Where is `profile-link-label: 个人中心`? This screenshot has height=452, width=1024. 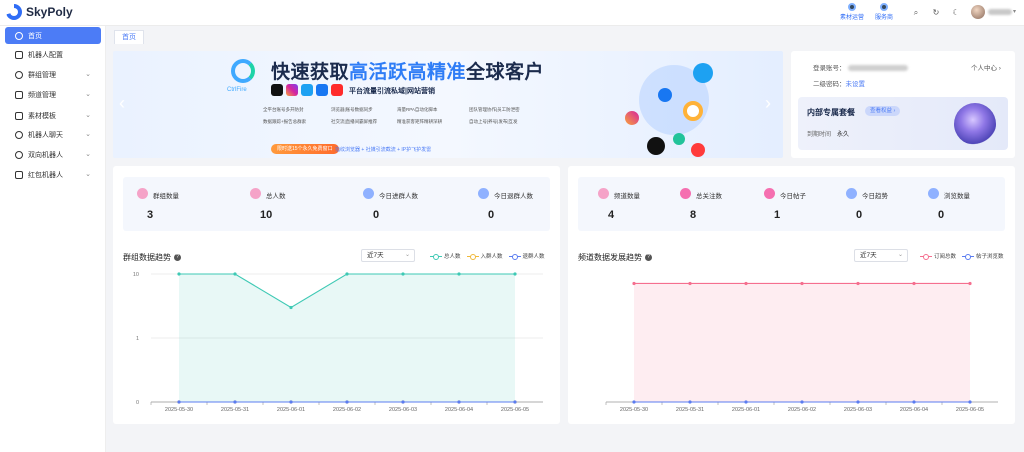
profile-link-label: 个人中心 is located at coordinates (984, 68).